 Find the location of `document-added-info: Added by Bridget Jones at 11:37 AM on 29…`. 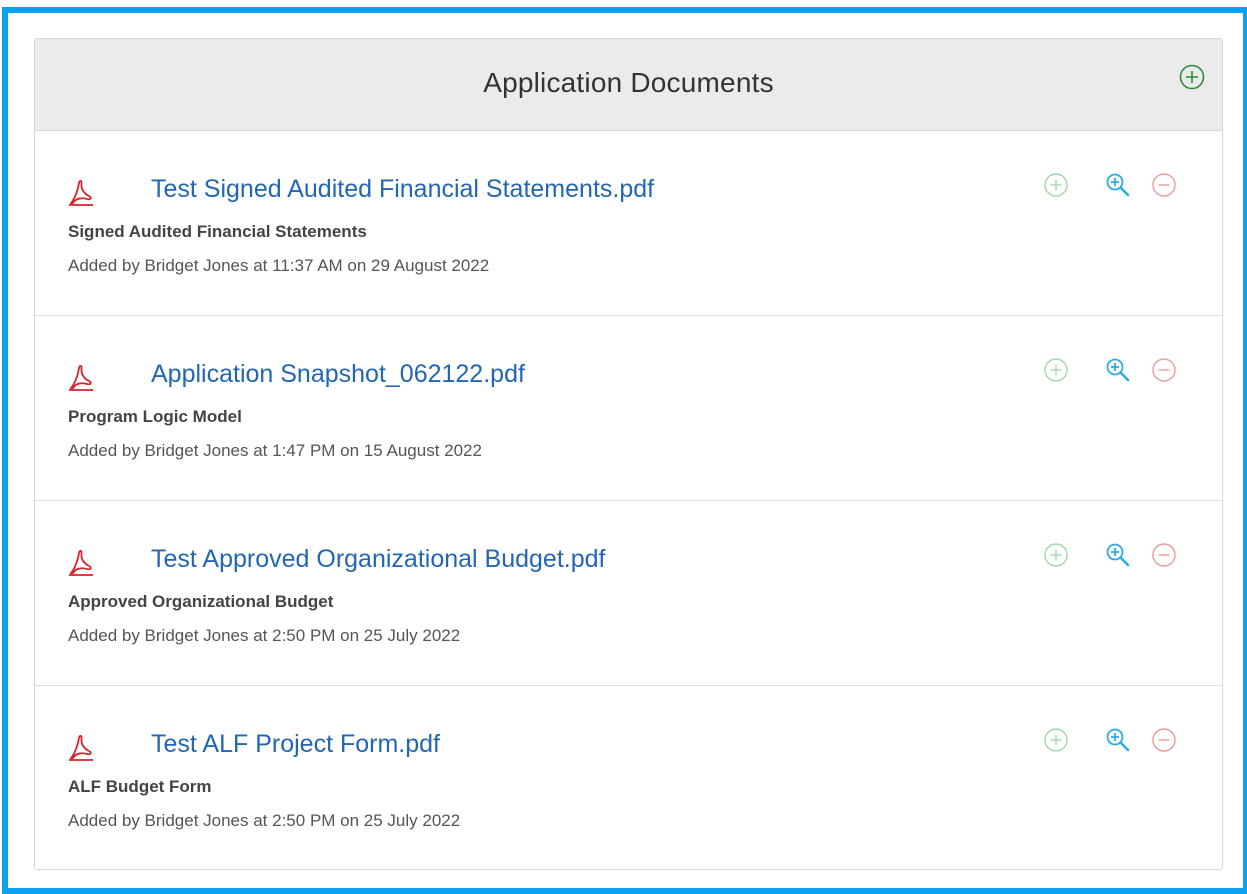

document-added-info: Added by Bridget Jones at 11:37 AM on 29… is located at coordinates (279, 265).